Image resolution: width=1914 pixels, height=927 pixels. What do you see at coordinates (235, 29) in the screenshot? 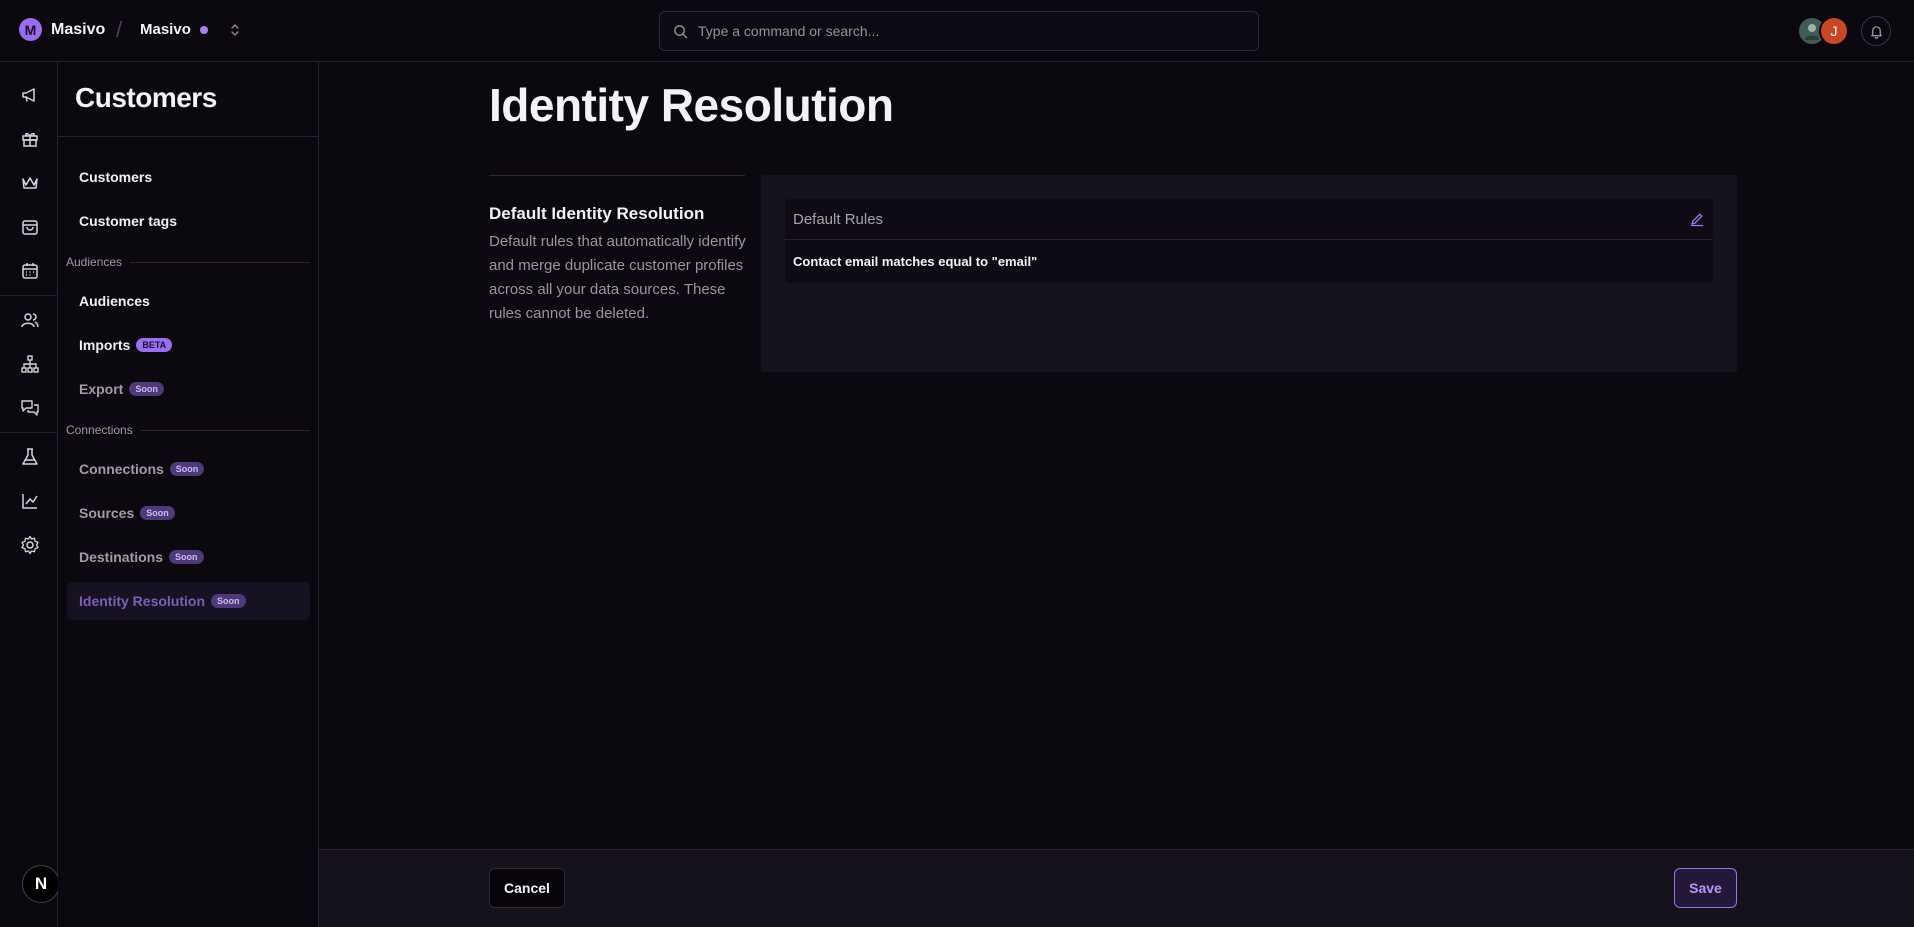
I see `chevron-up-down-icon` at bounding box center [235, 29].